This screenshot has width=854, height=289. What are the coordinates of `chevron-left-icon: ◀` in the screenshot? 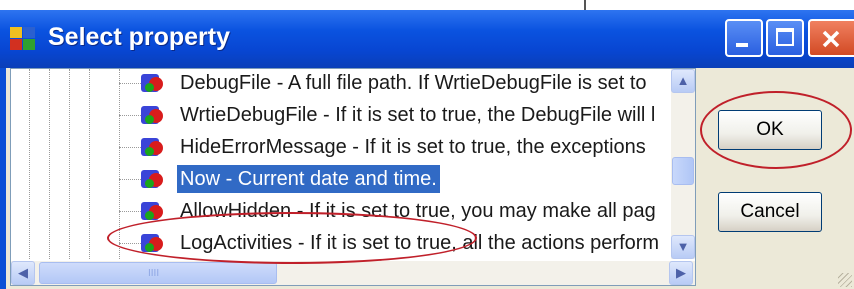 It's located at (23, 272).